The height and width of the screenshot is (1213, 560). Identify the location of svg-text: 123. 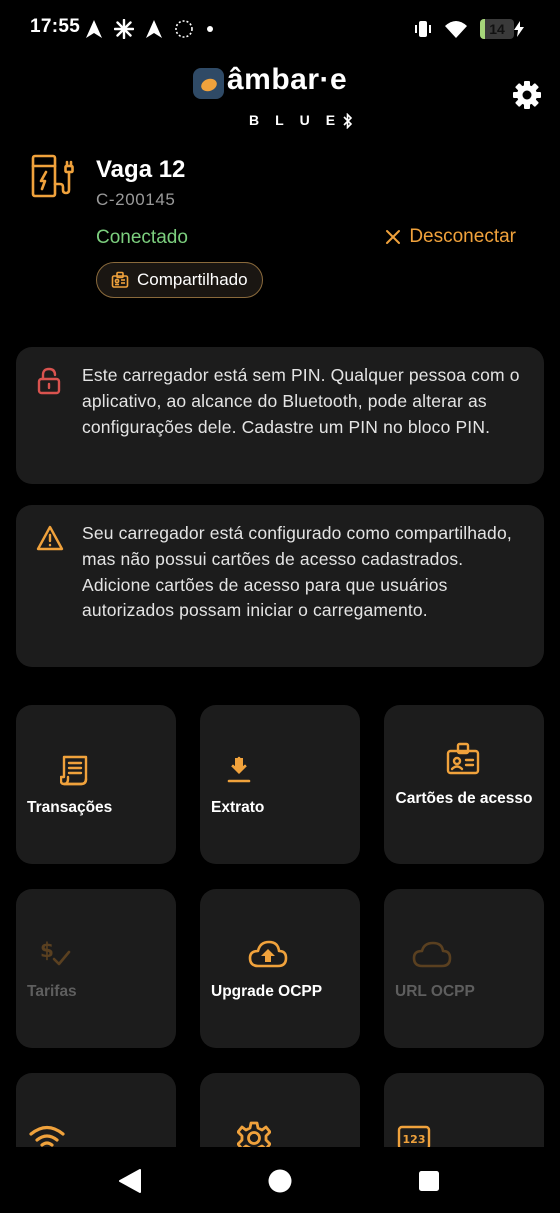
(414, 1139).